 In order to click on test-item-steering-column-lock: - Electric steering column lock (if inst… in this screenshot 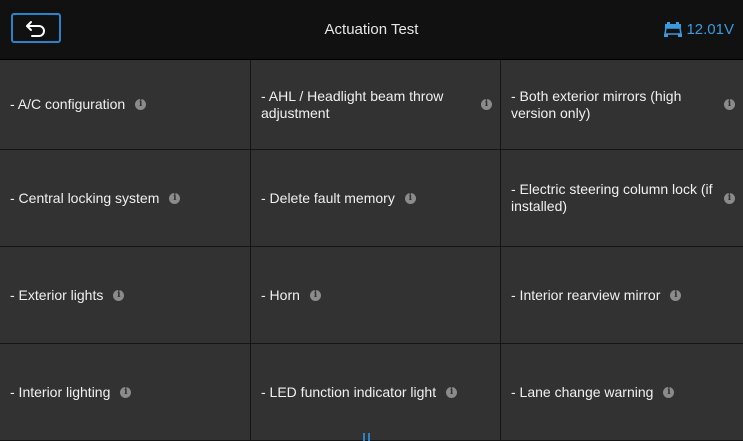, I will do `click(622, 198)`.